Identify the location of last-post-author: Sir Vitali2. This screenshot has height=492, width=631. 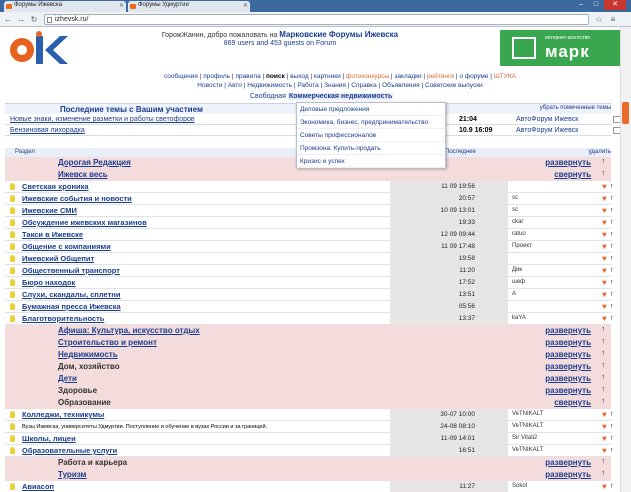
(524, 438).